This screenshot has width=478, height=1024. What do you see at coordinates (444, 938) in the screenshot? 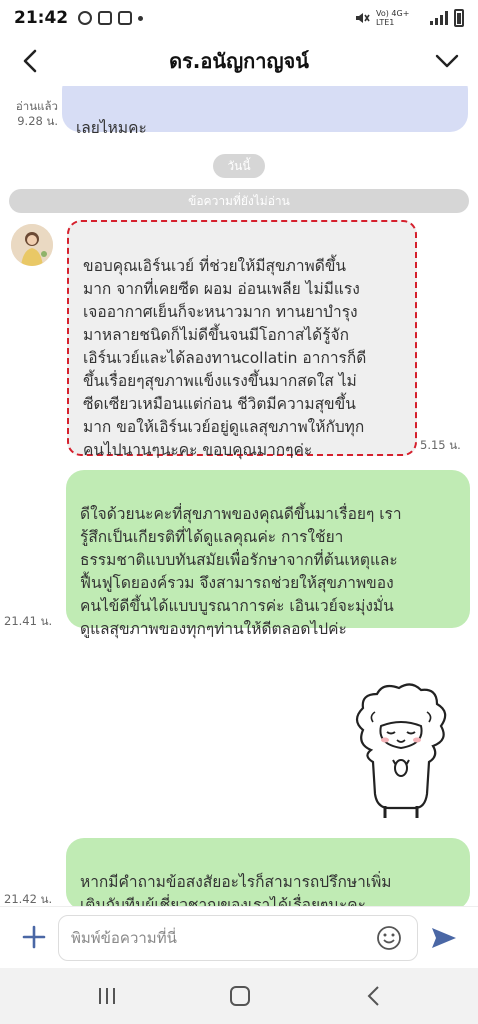
I see `send-icon` at bounding box center [444, 938].